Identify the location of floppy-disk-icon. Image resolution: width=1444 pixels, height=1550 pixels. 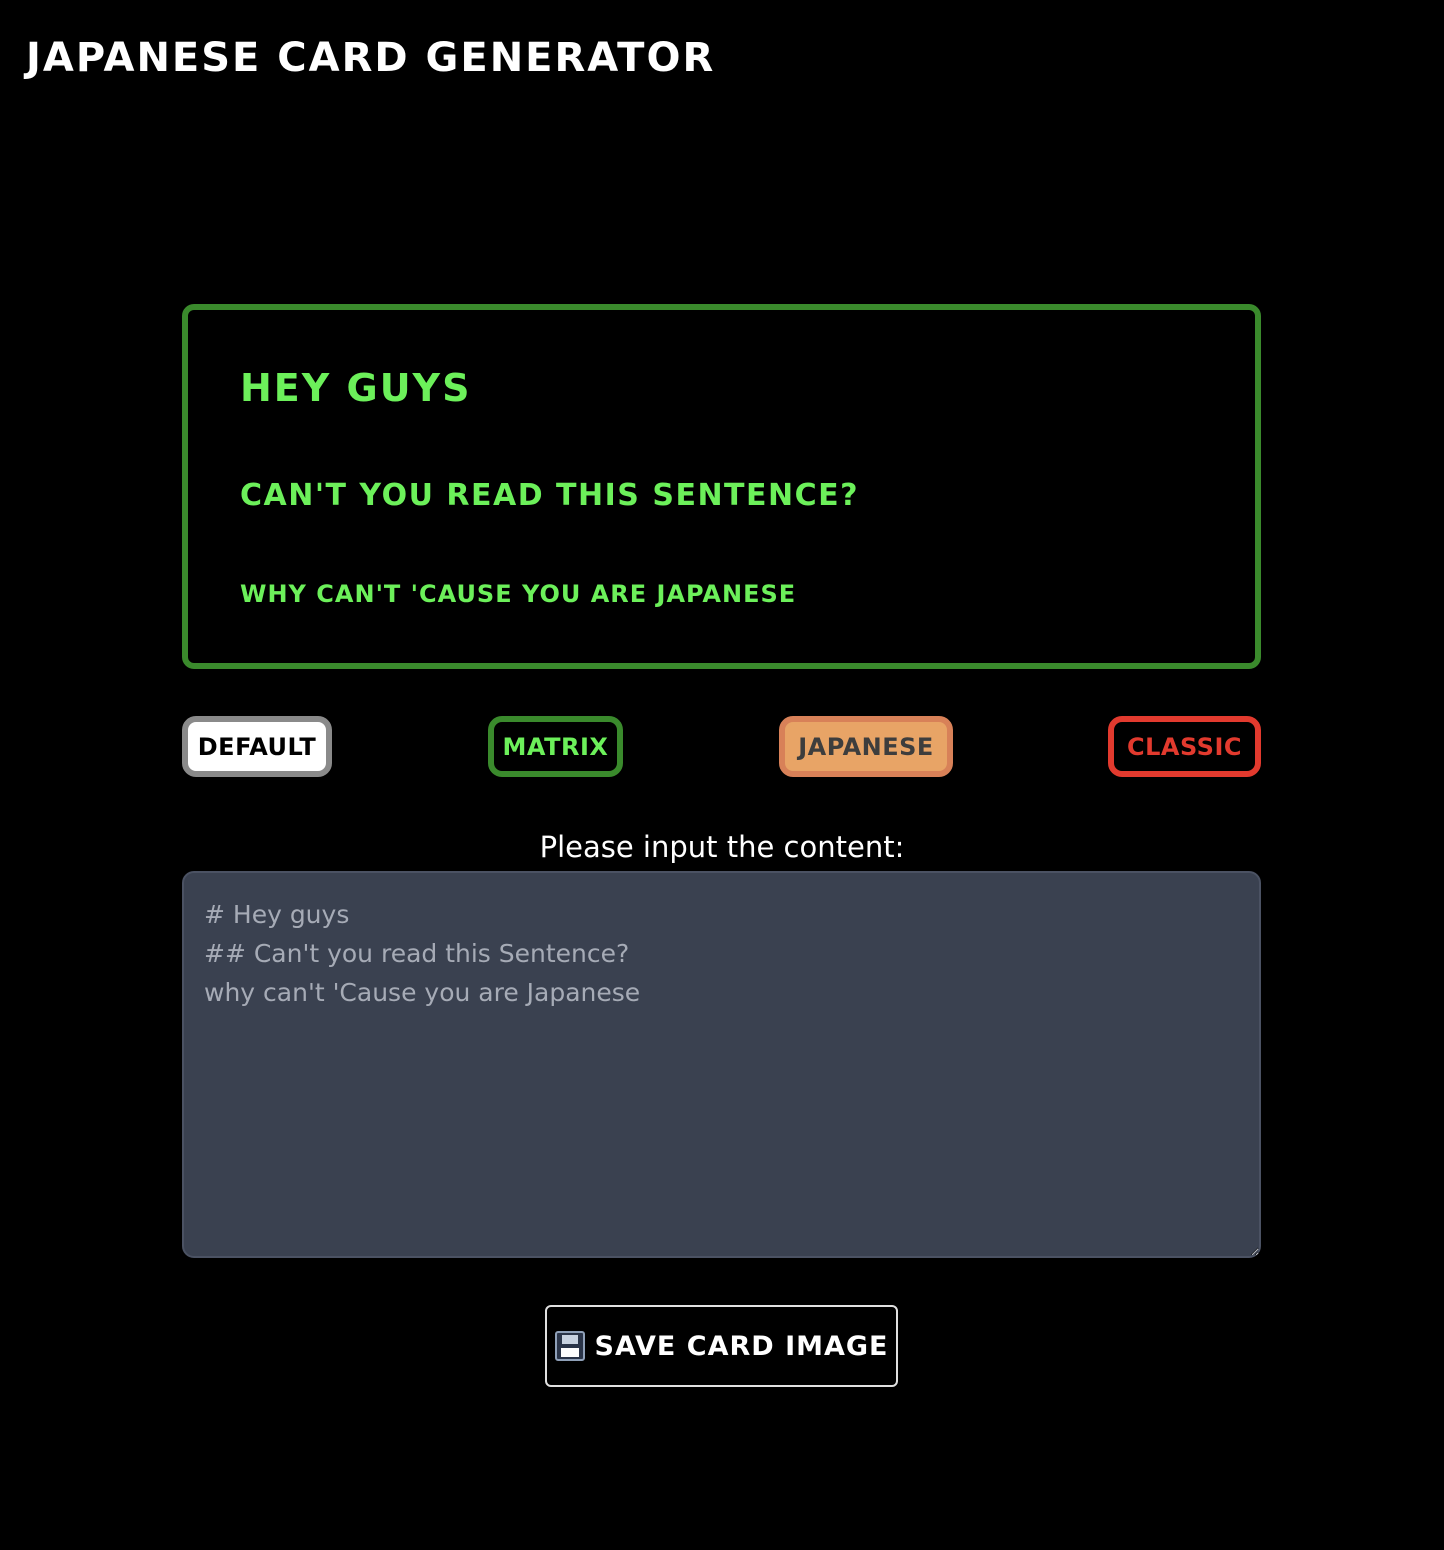
(569, 1346).